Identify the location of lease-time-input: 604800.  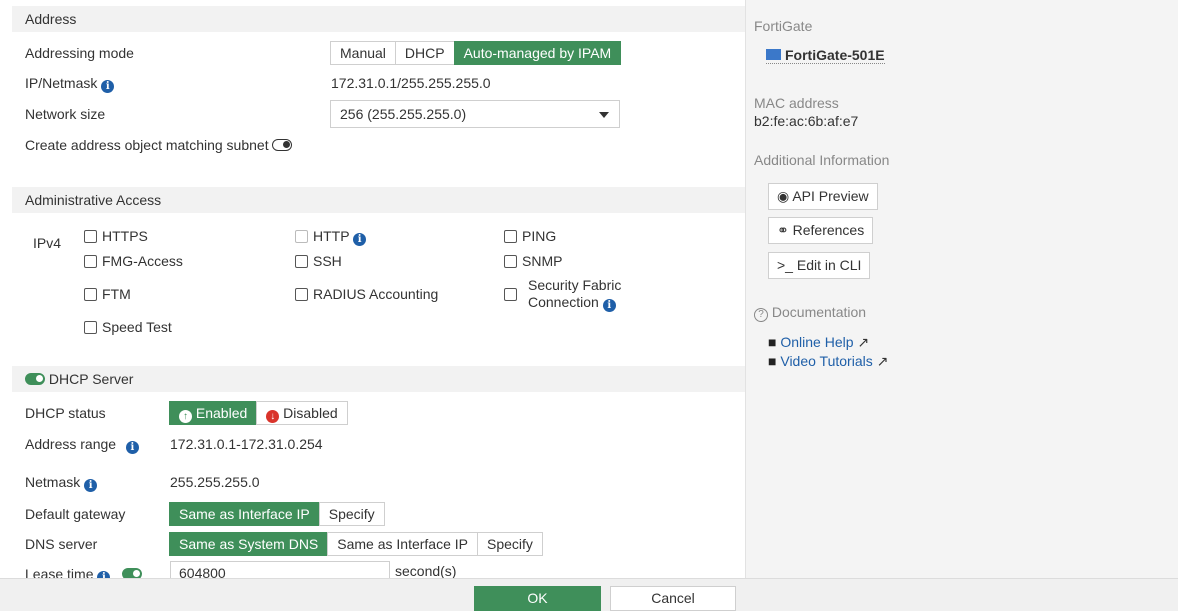
(280, 569).